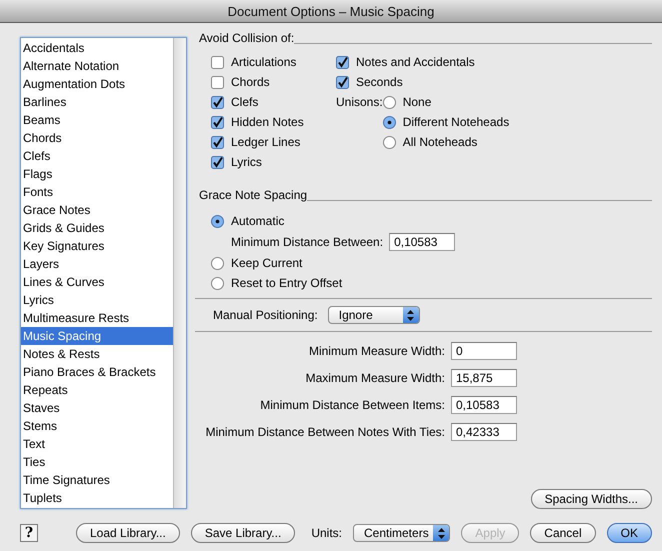 This screenshot has width=662, height=551. I want to click on help-button: ?, so click(29, 533).